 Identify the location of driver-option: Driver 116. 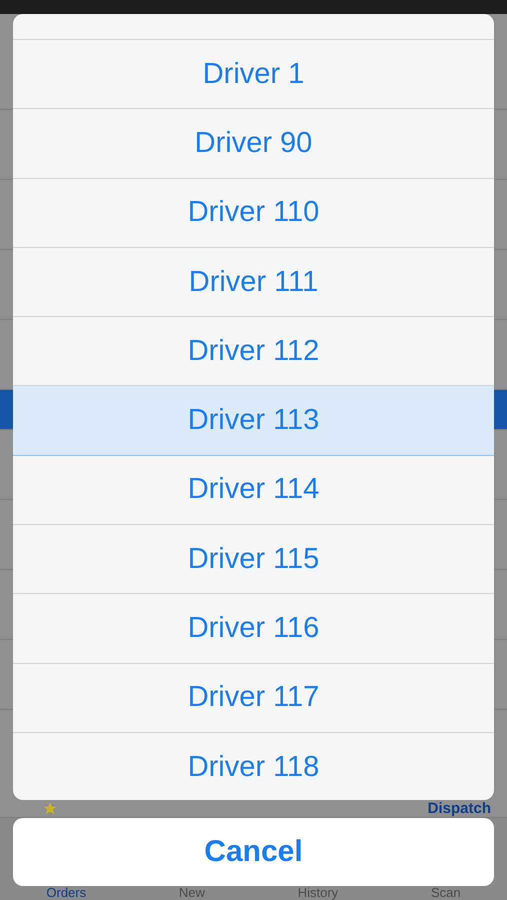
(253, 629).